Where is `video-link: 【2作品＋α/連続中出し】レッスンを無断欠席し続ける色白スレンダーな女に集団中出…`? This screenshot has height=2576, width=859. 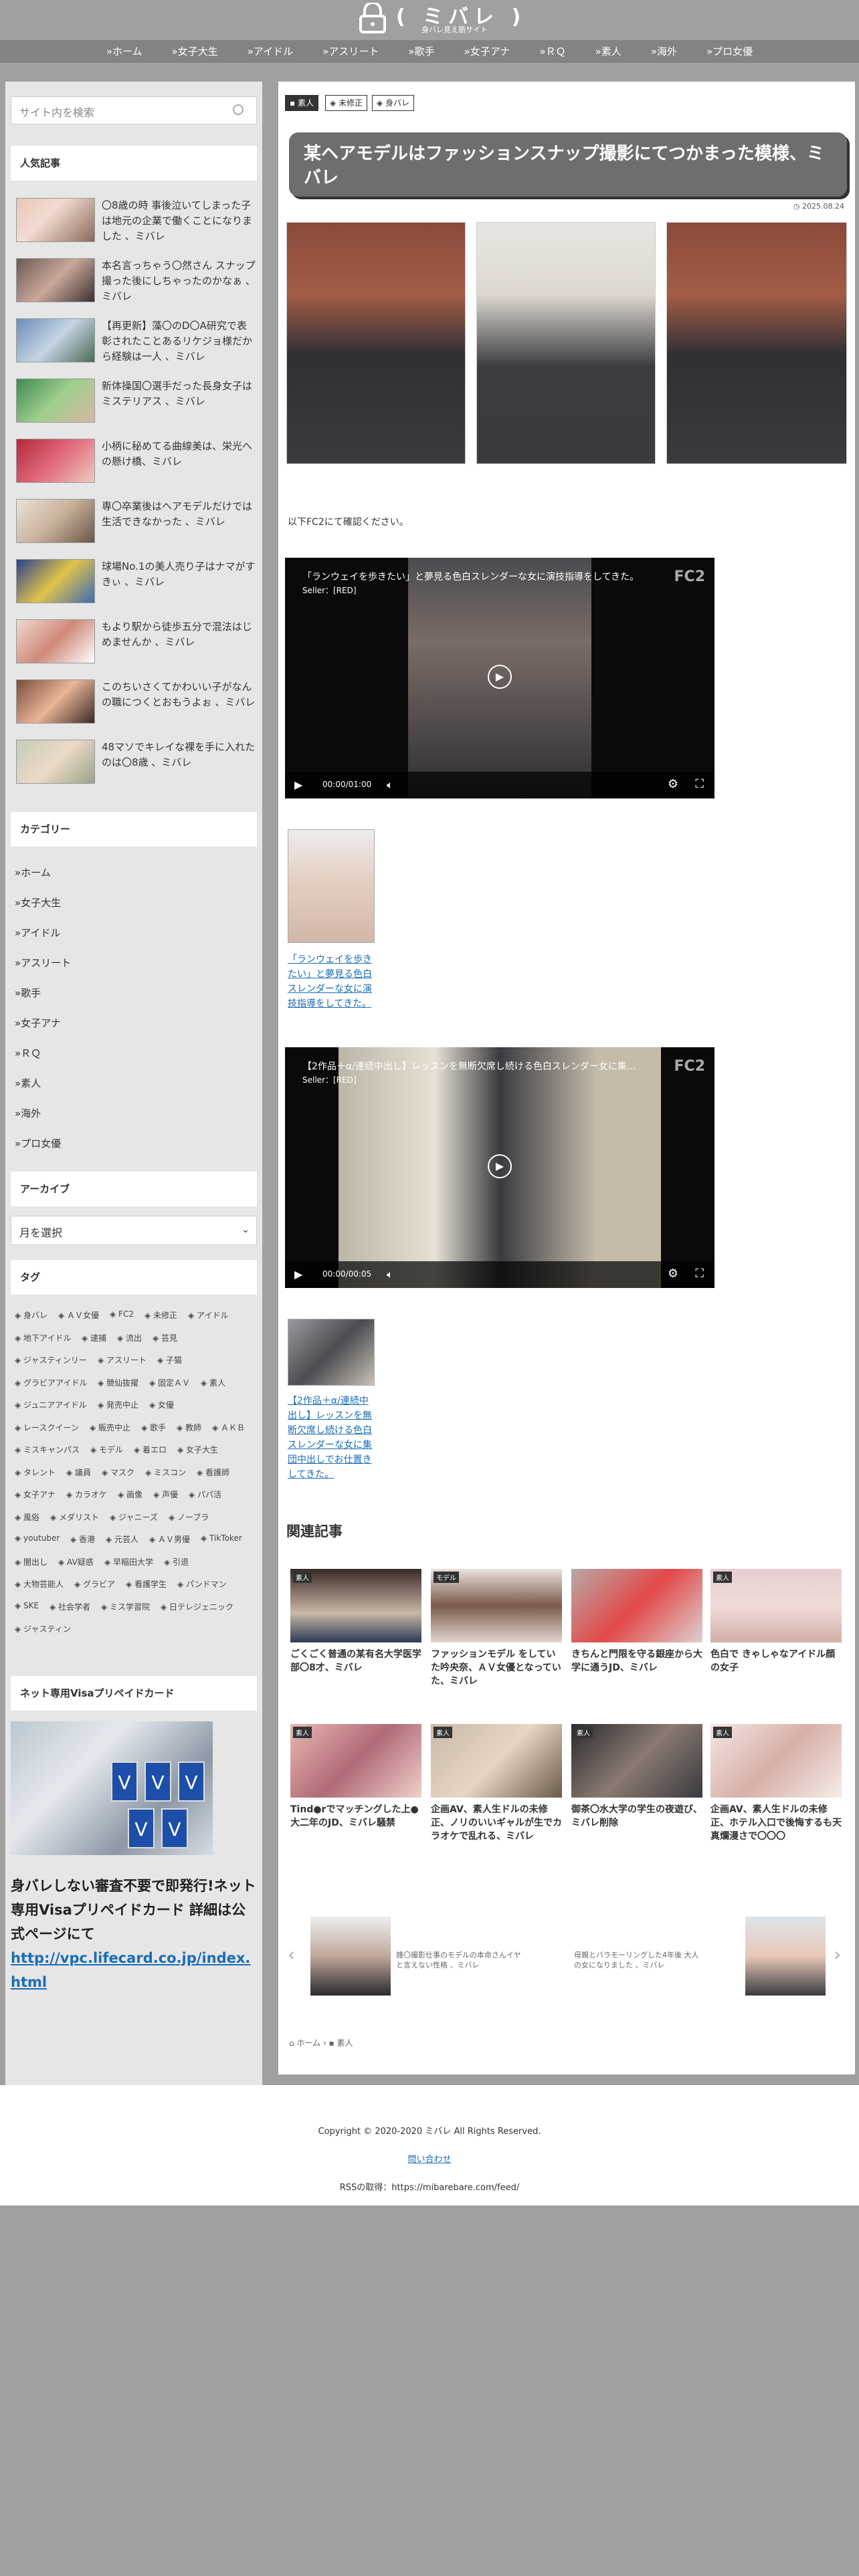 video-link: 【2作品＋α/連続中出し】レッスンを無断欠席し続ける色白スレンダーな女に集団中出… is located at coordinates (331, 1438).